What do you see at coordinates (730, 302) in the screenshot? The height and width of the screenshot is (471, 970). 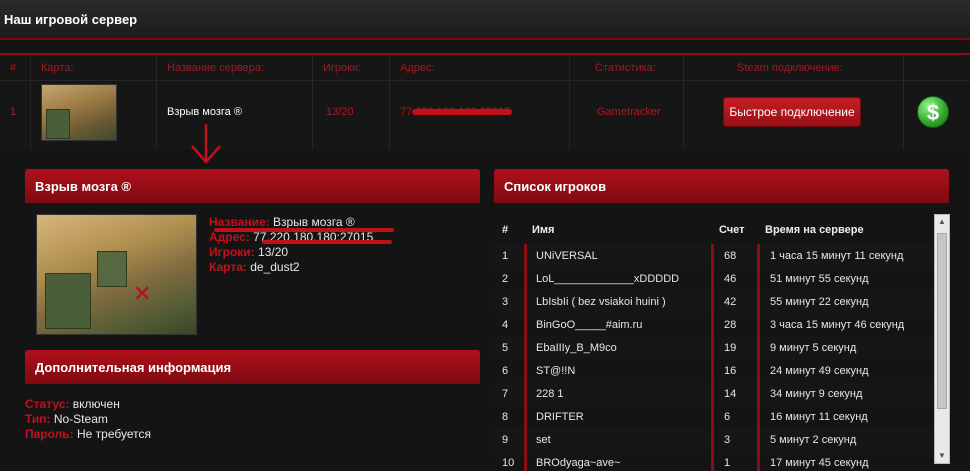 I see `player-score: 42` at bounding box center [730, 302].